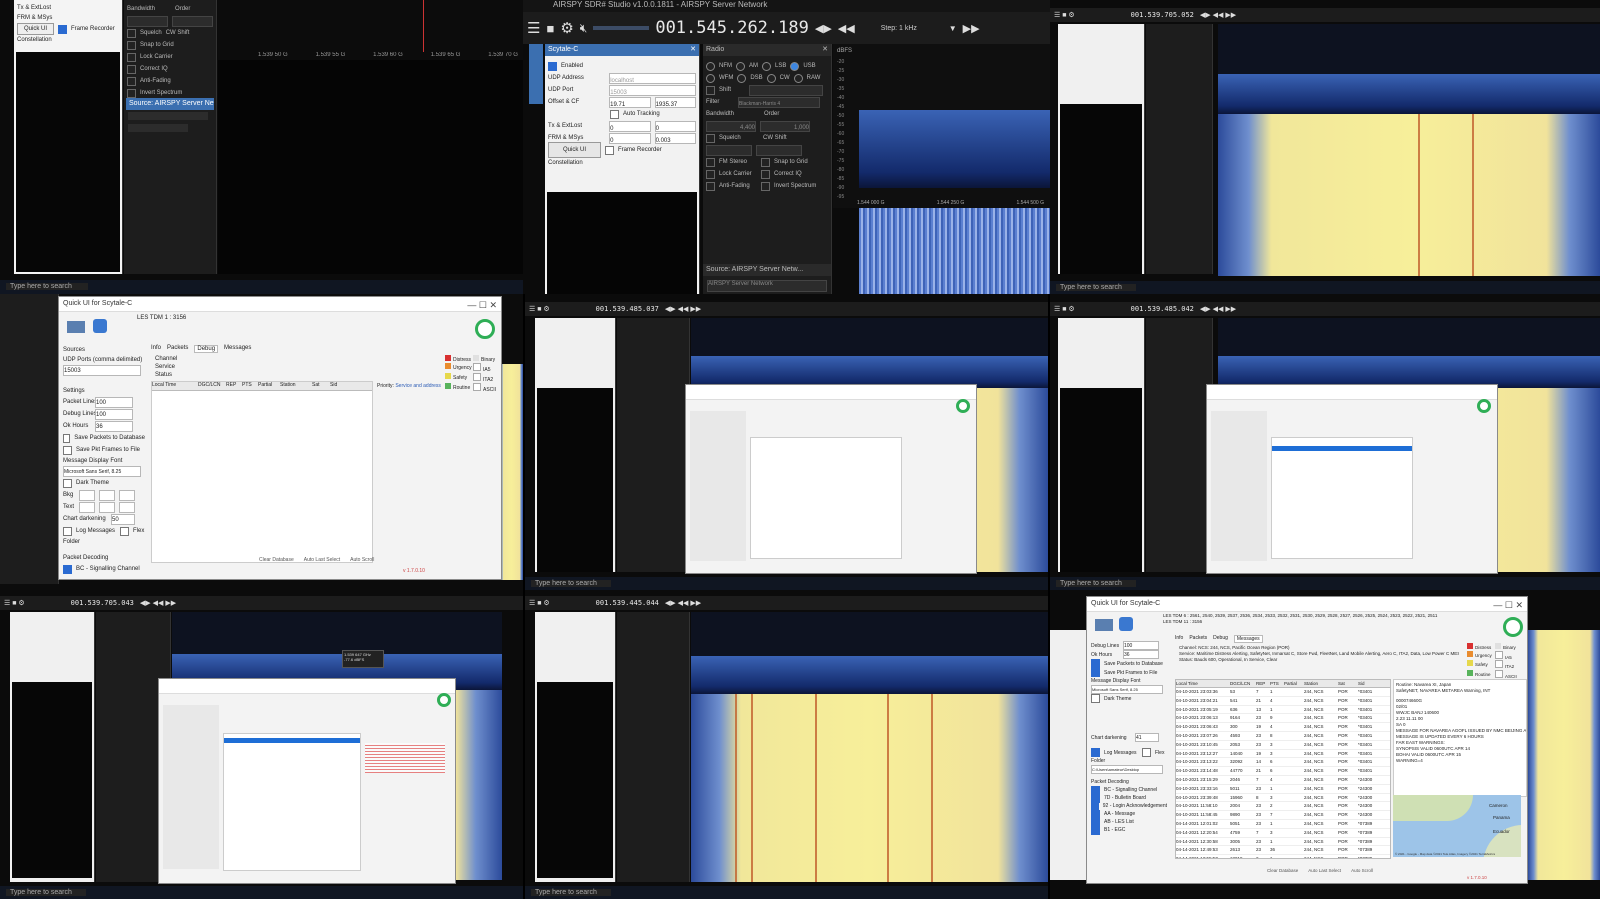 Image resolution: width=1600 pixels, height=899 pixels. What do you see at coordinates (1146, 752) in the screenshot?
I see `flex-checkbox` at bounding box center [1146, 752].